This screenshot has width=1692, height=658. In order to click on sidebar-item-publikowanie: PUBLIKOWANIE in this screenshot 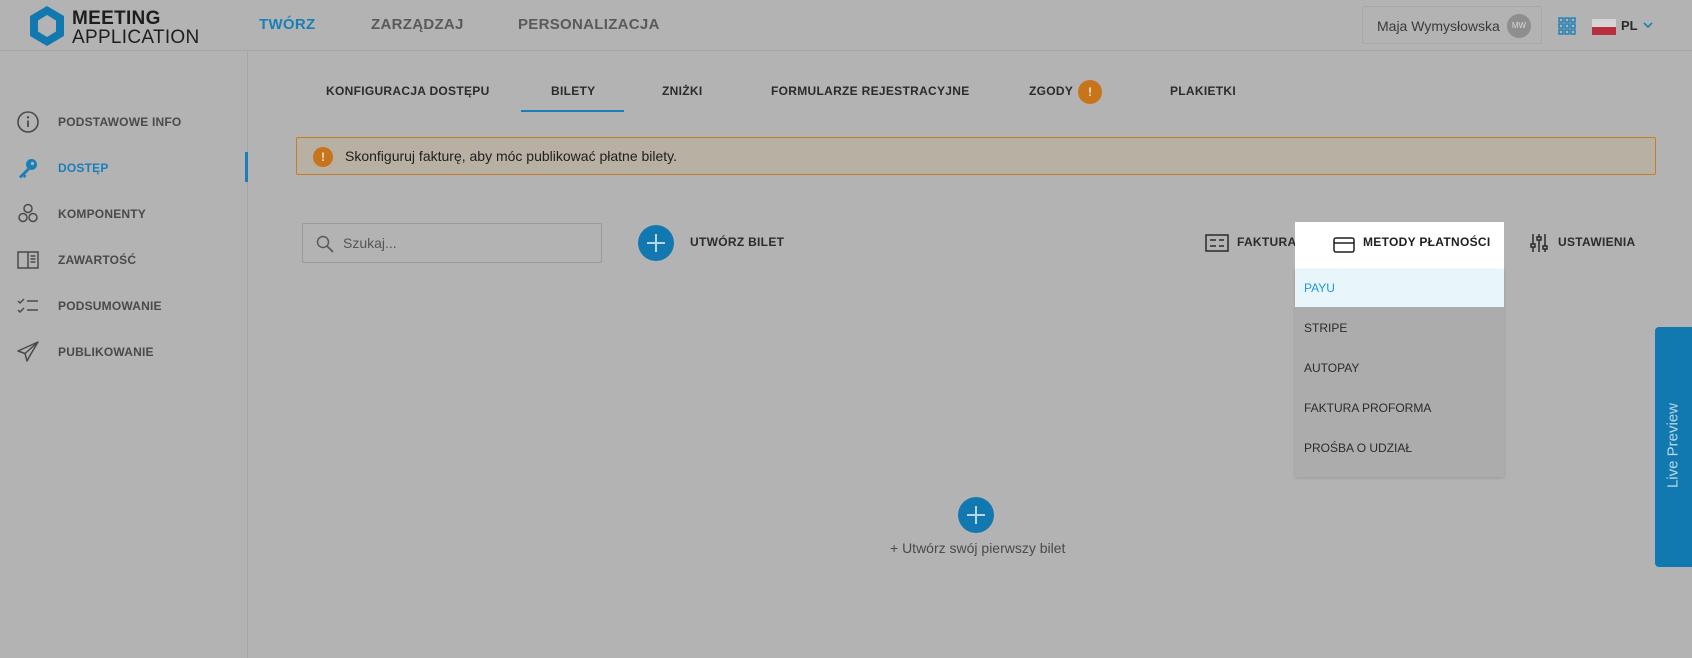, I will do `click(124, 352)`.